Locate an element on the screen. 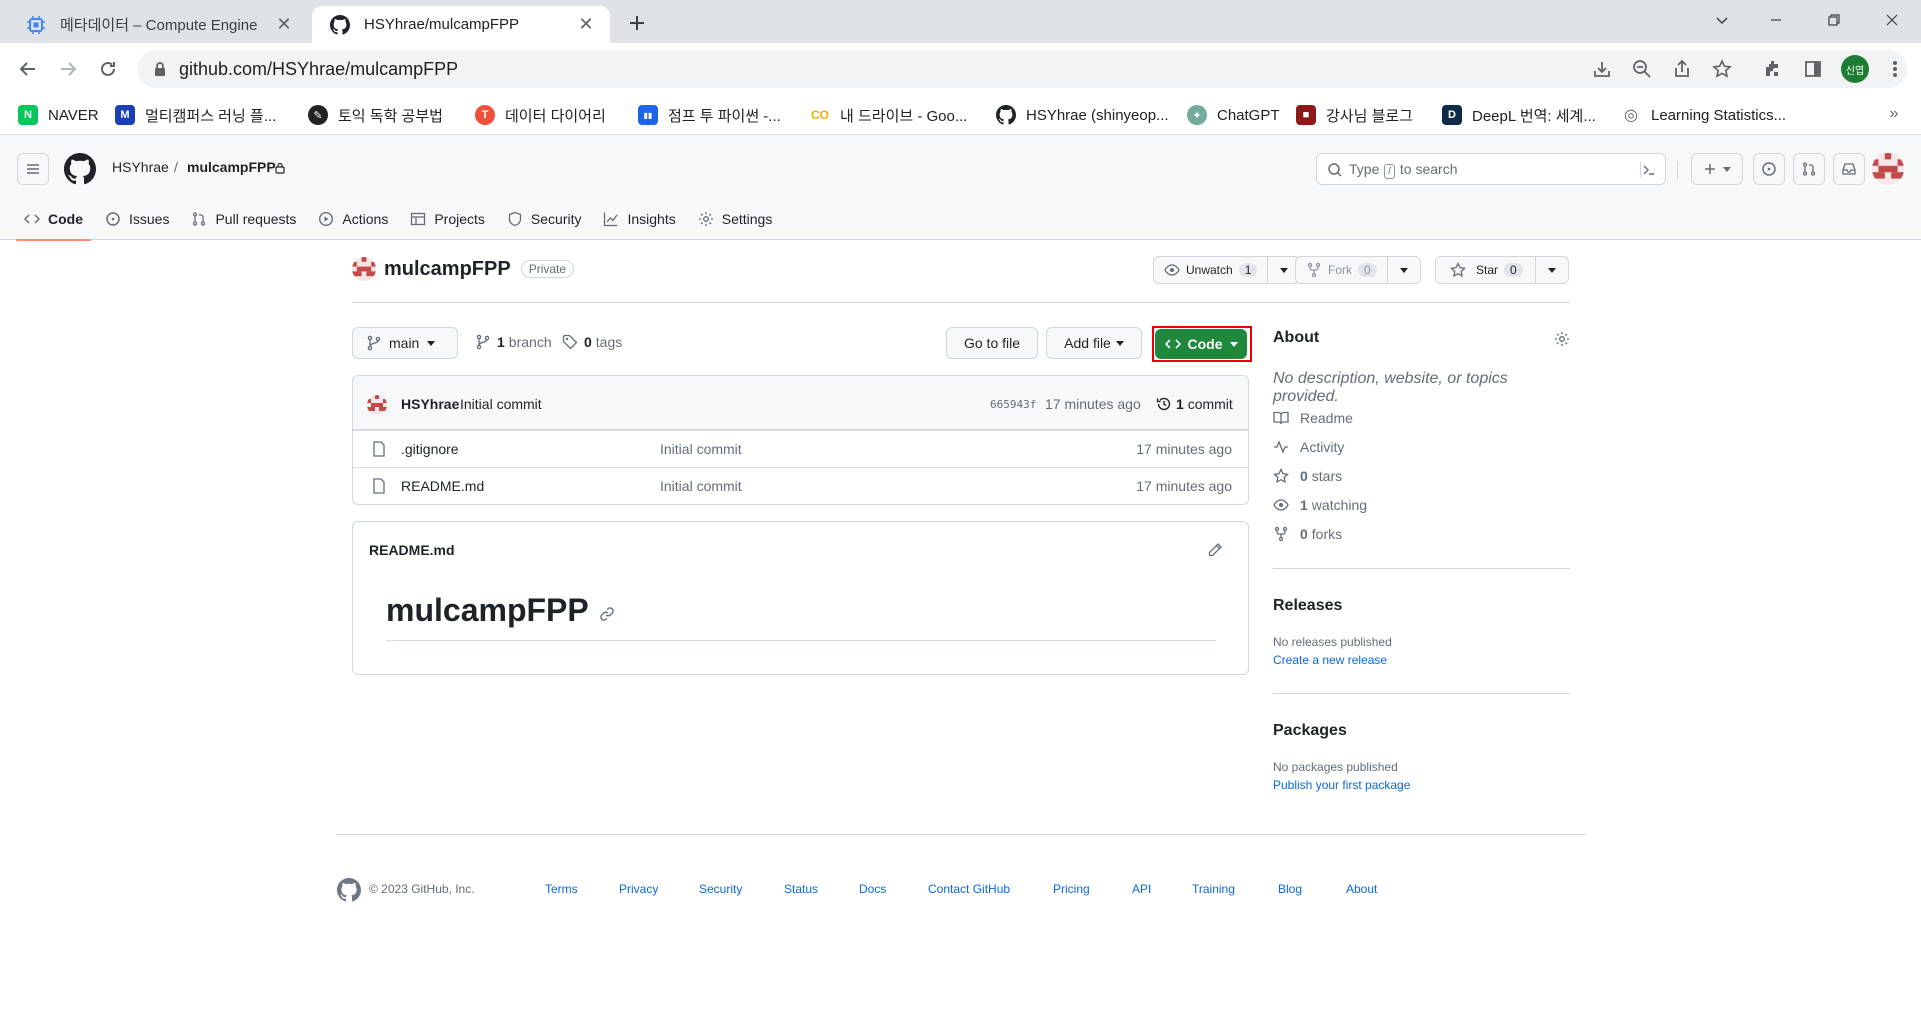 The height and width of the screenshot is (1020, 1921). commit-history-link: 1 commit is located at coordinates (1194, 404).